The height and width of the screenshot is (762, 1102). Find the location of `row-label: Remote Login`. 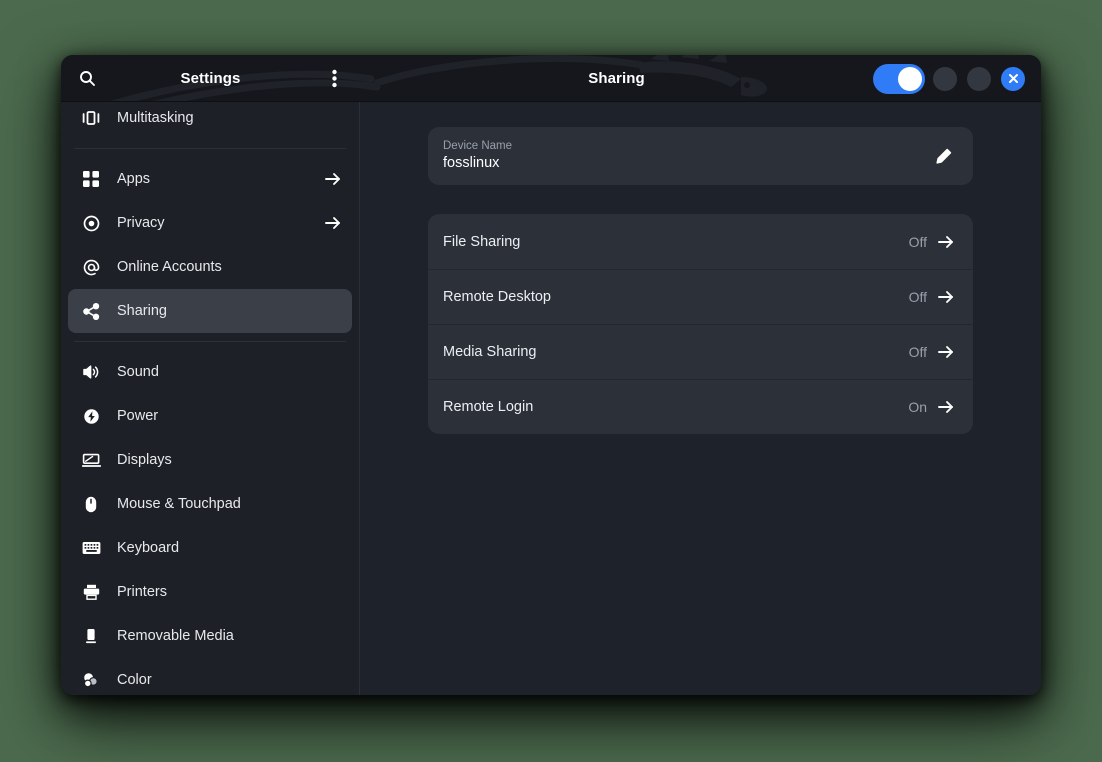

row-label: Remote Login is located at coordinates (488, 406).